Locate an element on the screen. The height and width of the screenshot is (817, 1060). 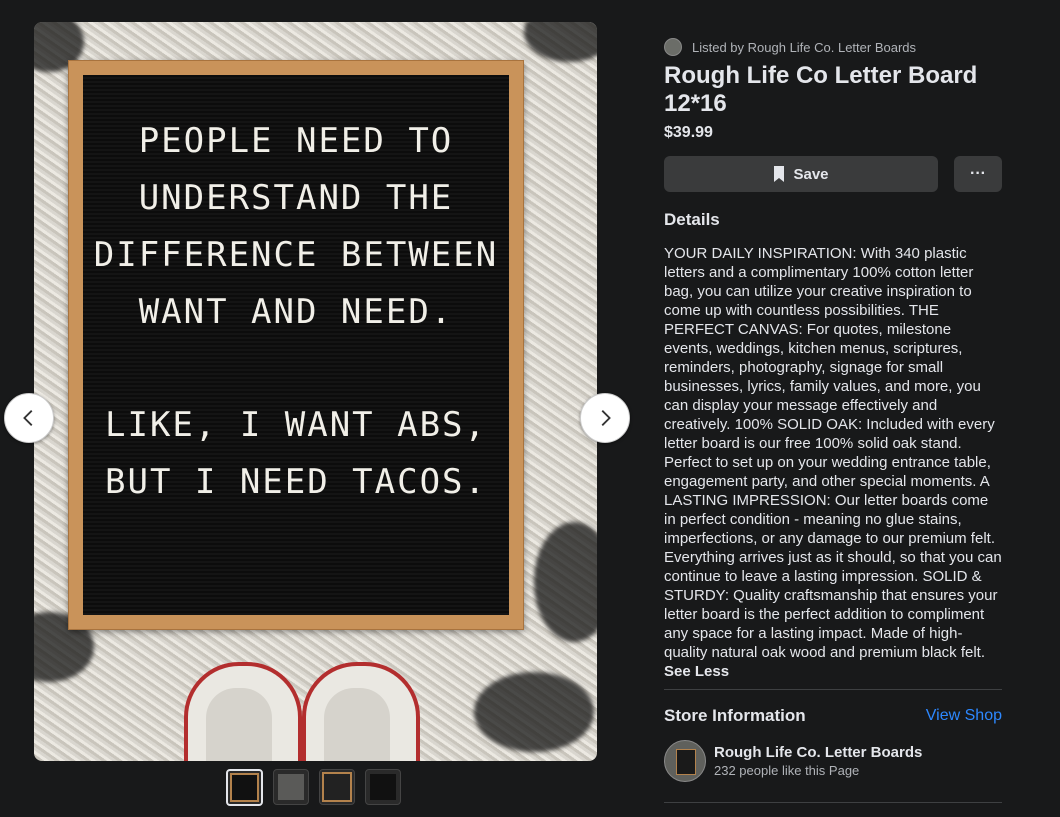
bookmark-icon is located at coordinates (779, 174).